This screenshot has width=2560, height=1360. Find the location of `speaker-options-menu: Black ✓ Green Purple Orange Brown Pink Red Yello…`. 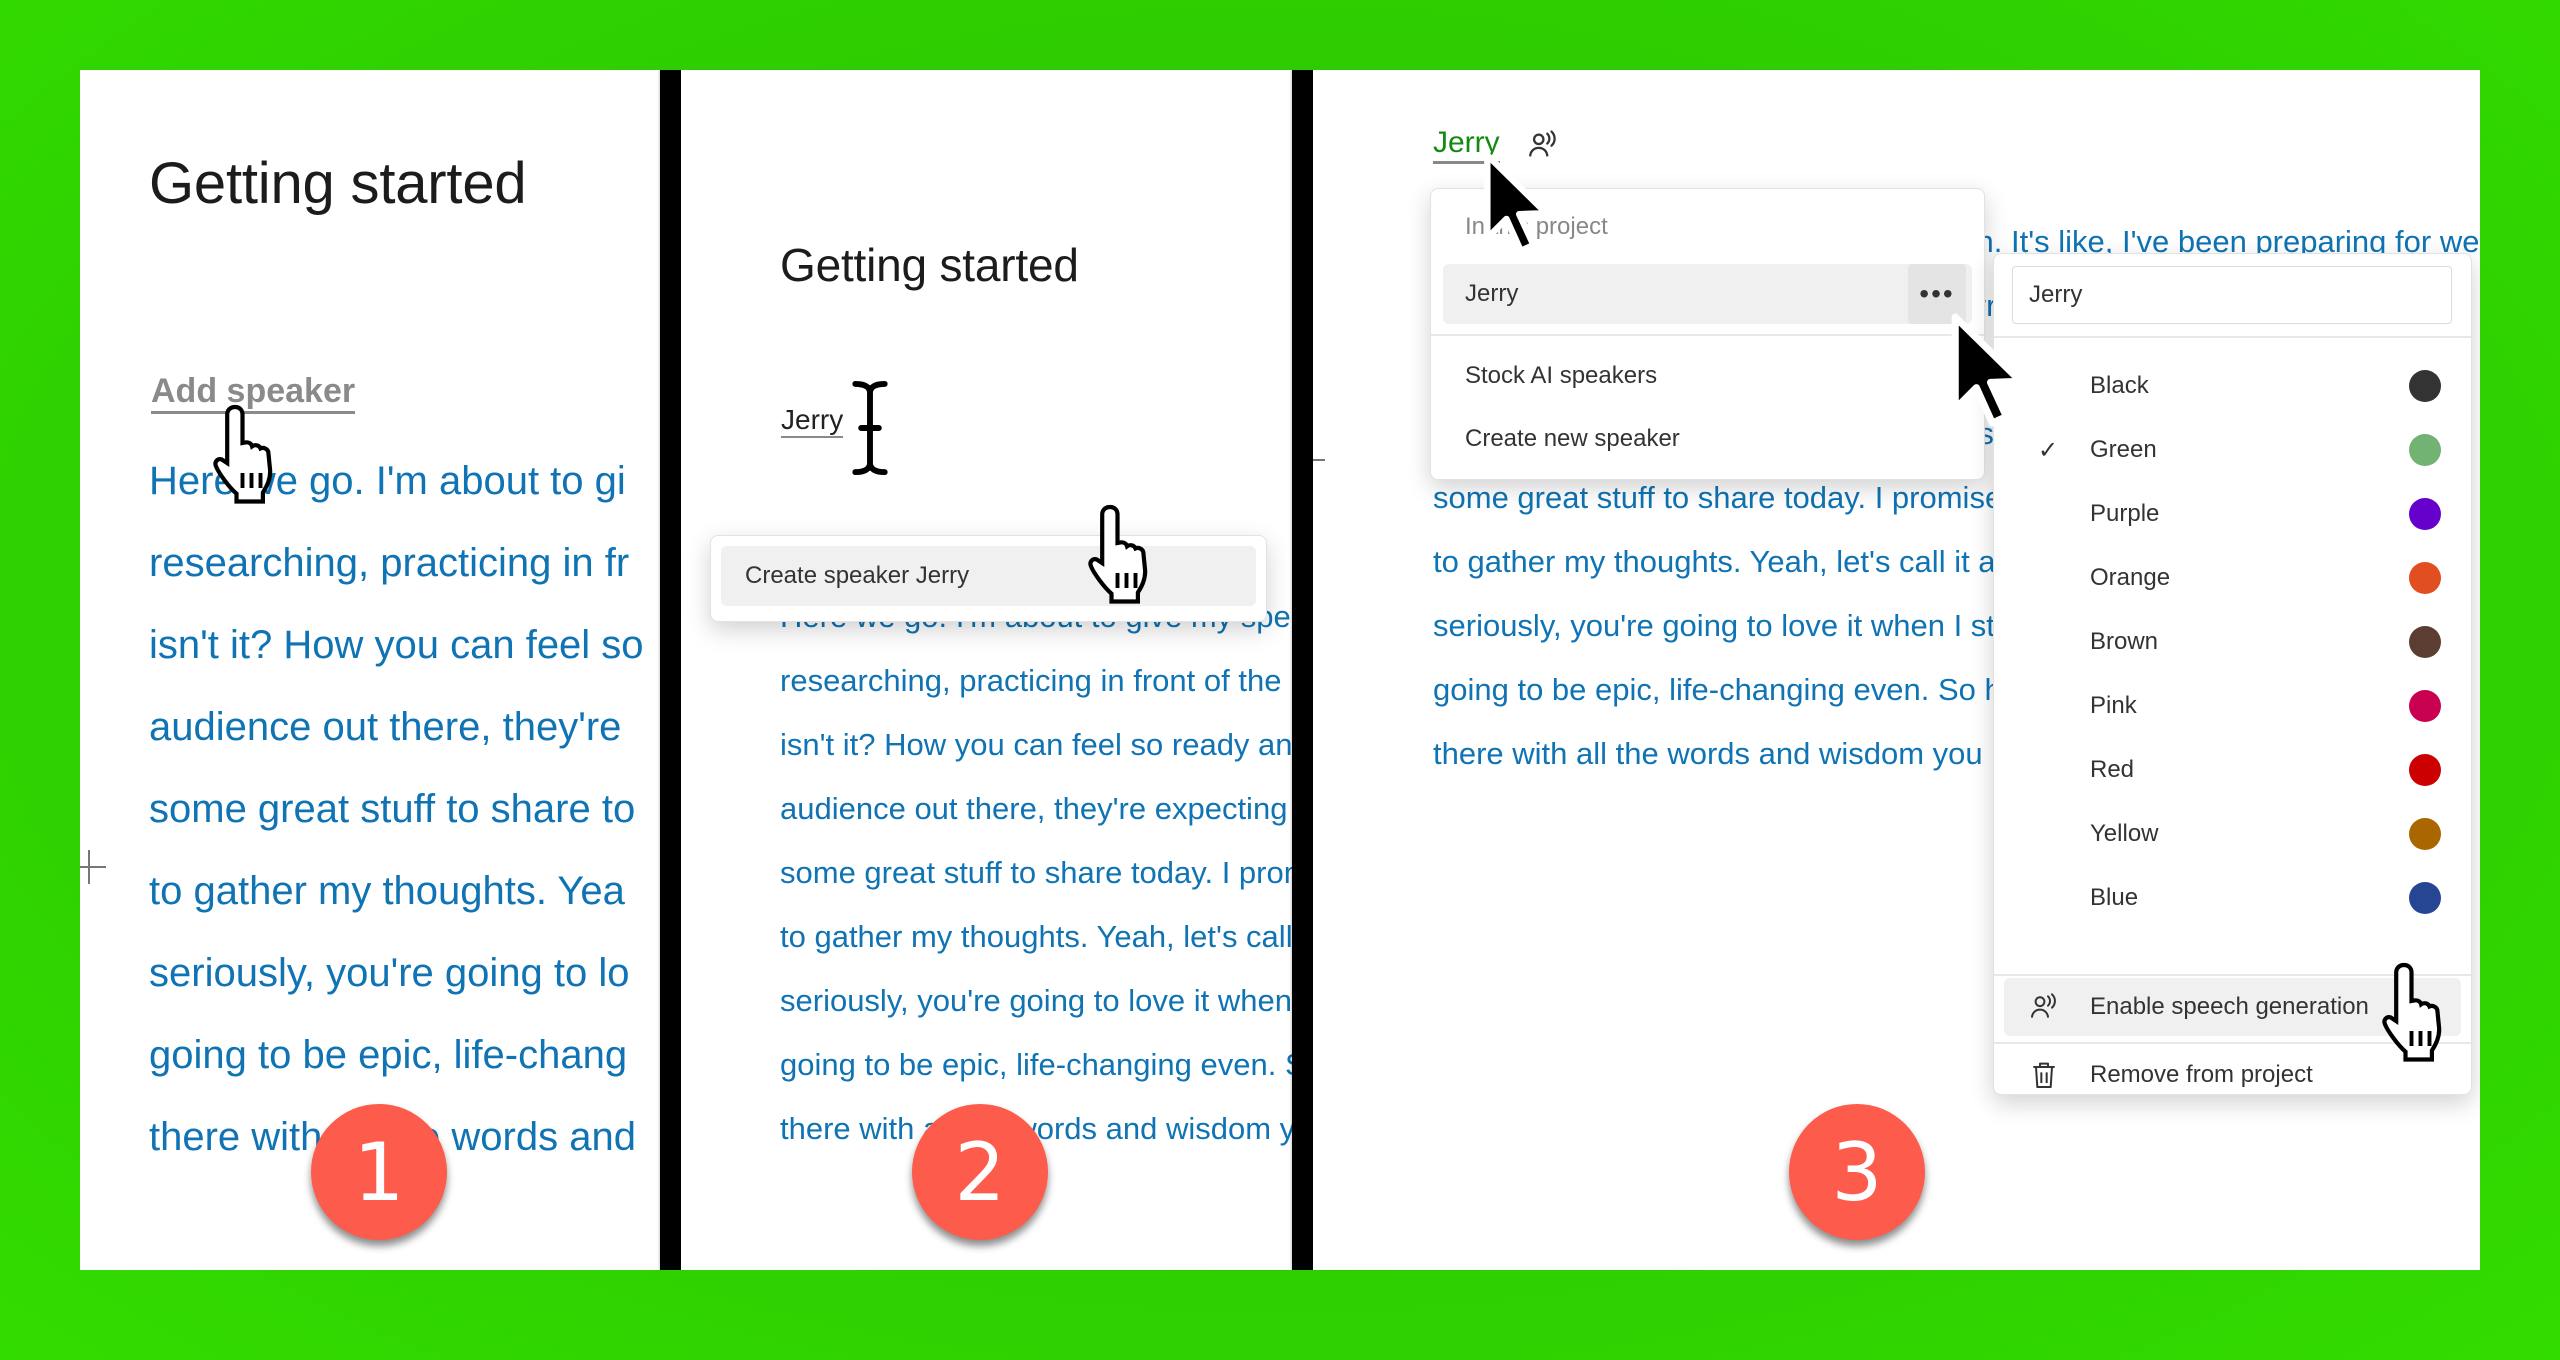

speaker-options-menu: Black ✓ Green Purple Orange Brown Pink Red Yello… is located at coordinates (2232, 674).